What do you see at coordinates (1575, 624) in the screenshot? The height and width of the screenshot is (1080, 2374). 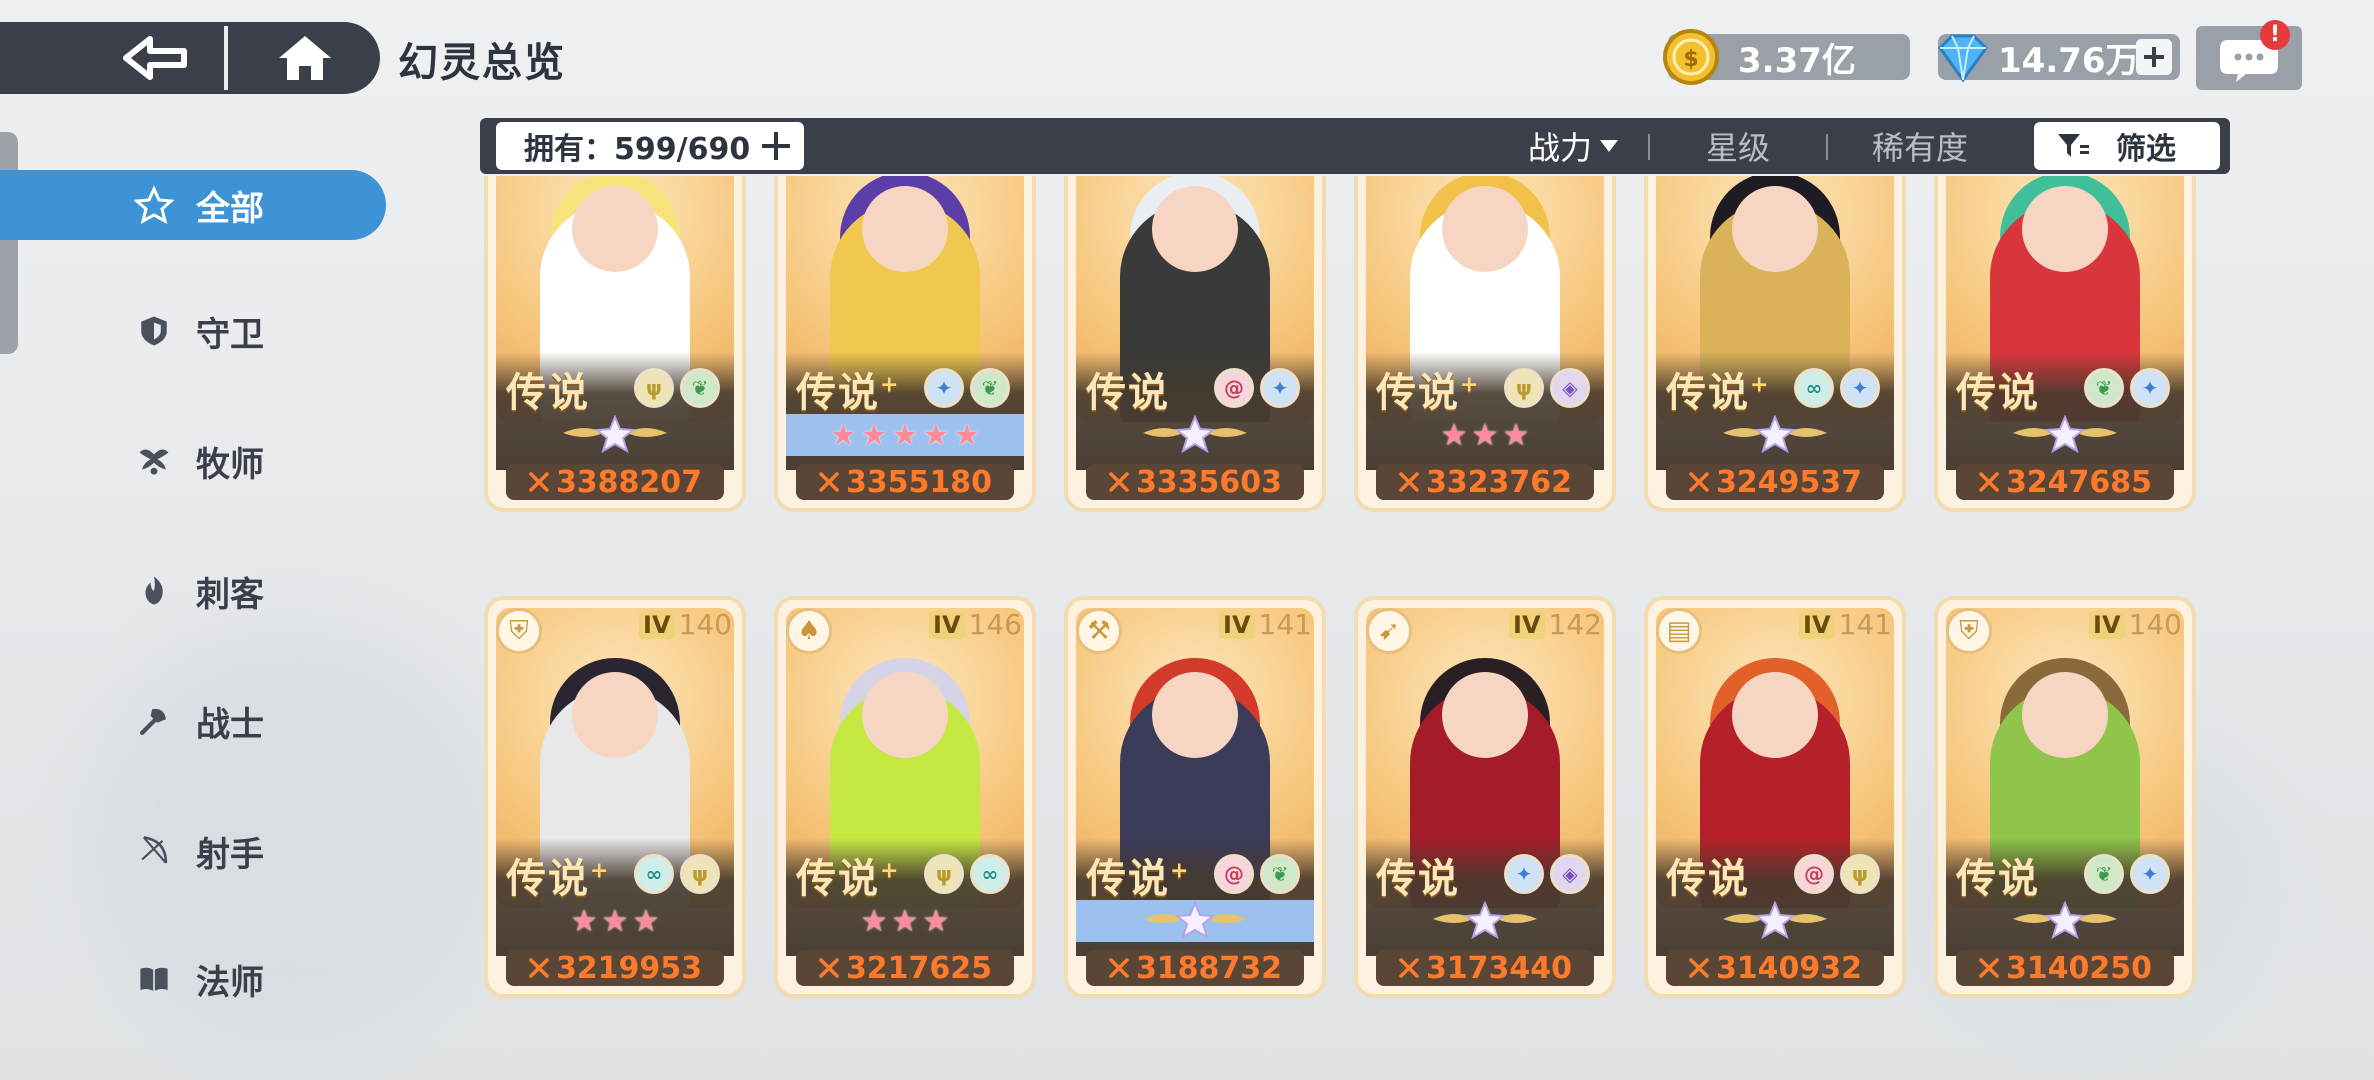 I see `level-number: 142` at bounding box center [1575, 624].